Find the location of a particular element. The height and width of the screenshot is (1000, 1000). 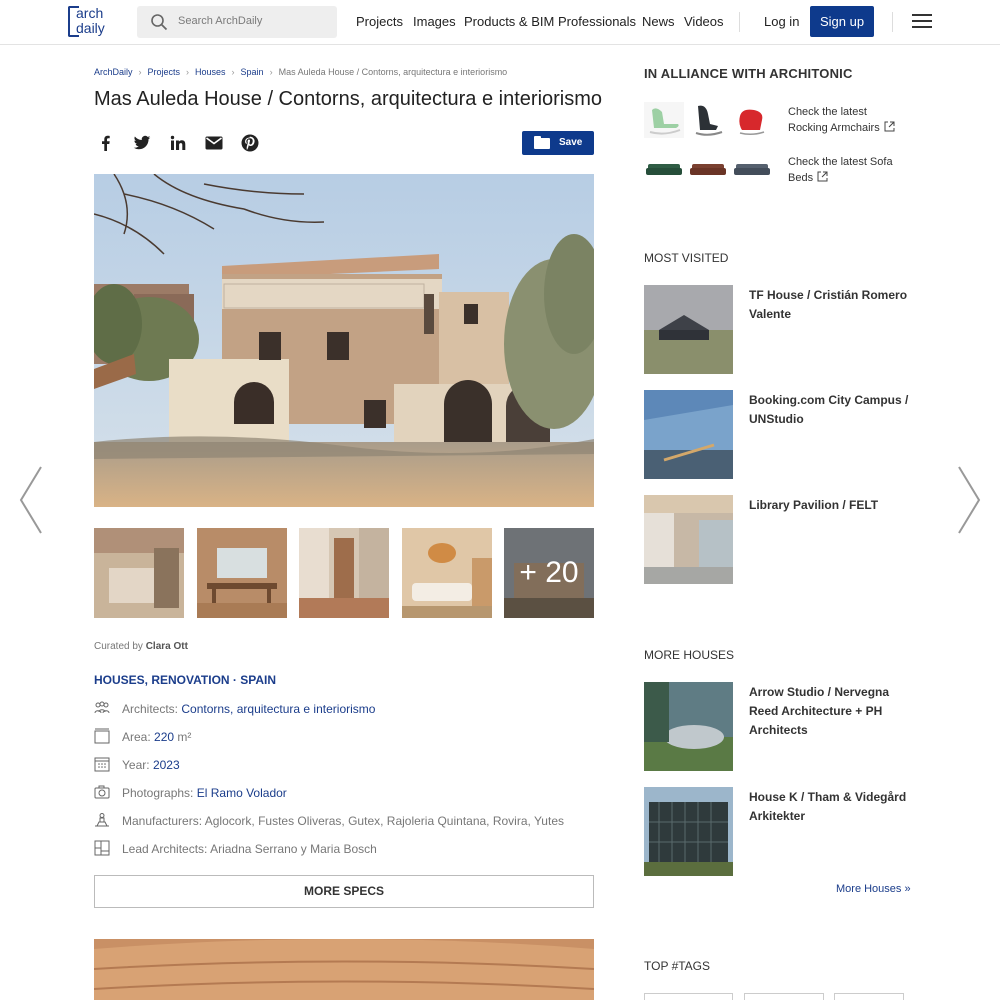

most-visited-title: Library Pavilion / FELT is located at coordinates (829, 505).